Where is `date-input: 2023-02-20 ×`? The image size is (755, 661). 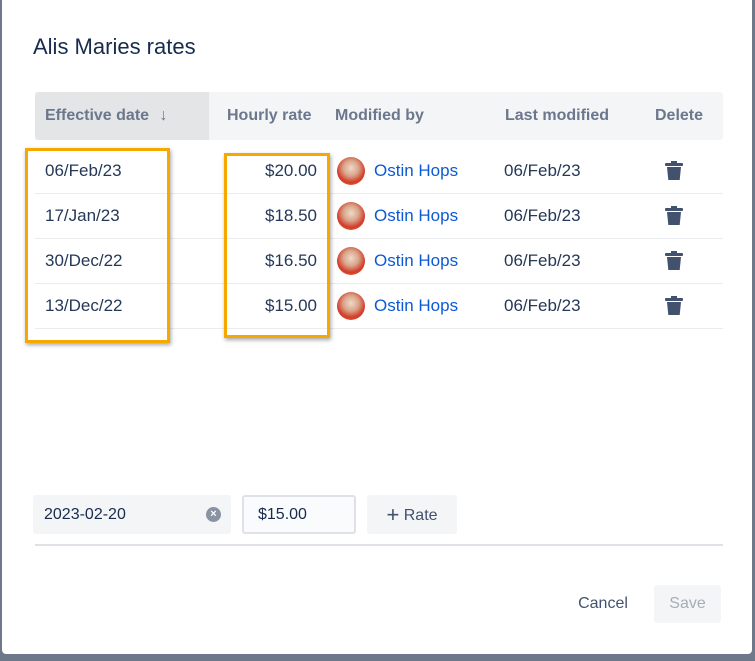 date-input: 2023-02-20 × is located at coordinates (132, 514).